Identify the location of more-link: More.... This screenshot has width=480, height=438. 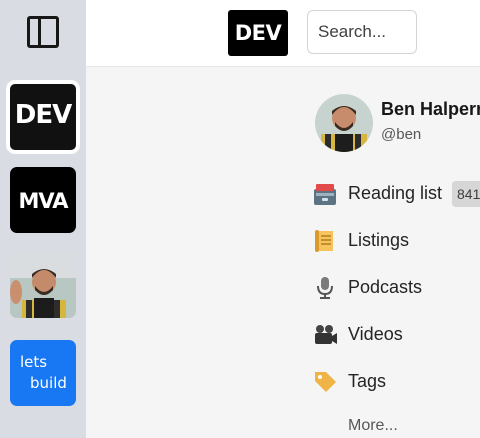
(373, 426).